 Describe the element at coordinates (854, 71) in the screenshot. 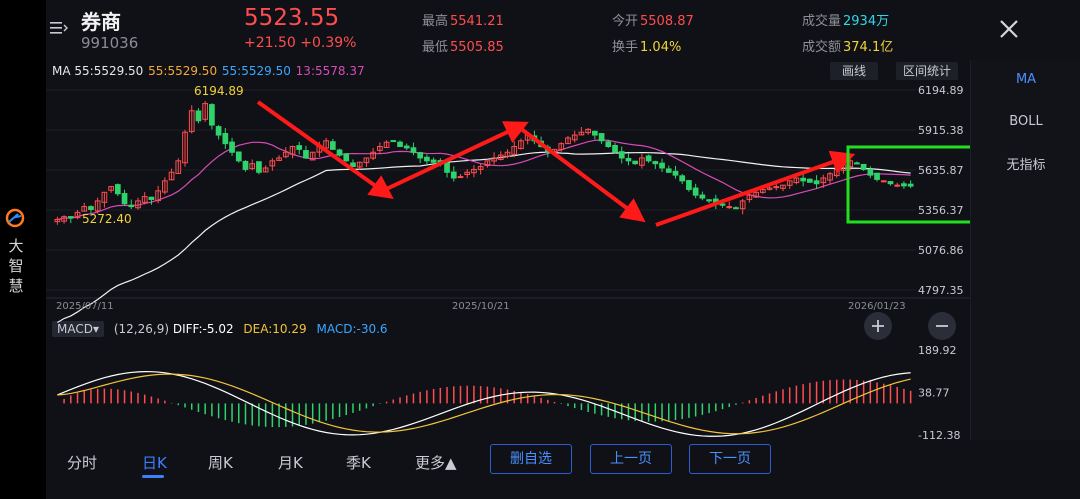

I see `draw-line-button: 画线` at that location.